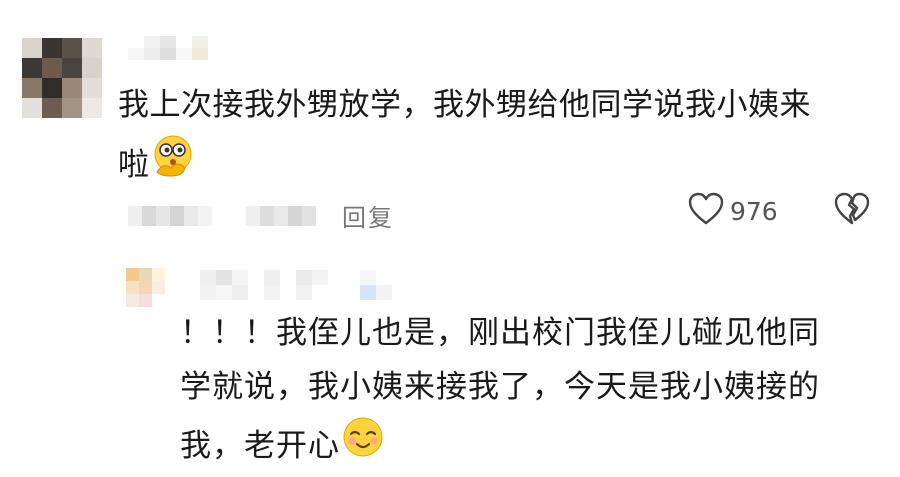  Describe the element at coordinates (368, 215) in the screenshot. I see `reply-button: 回复` at that location.